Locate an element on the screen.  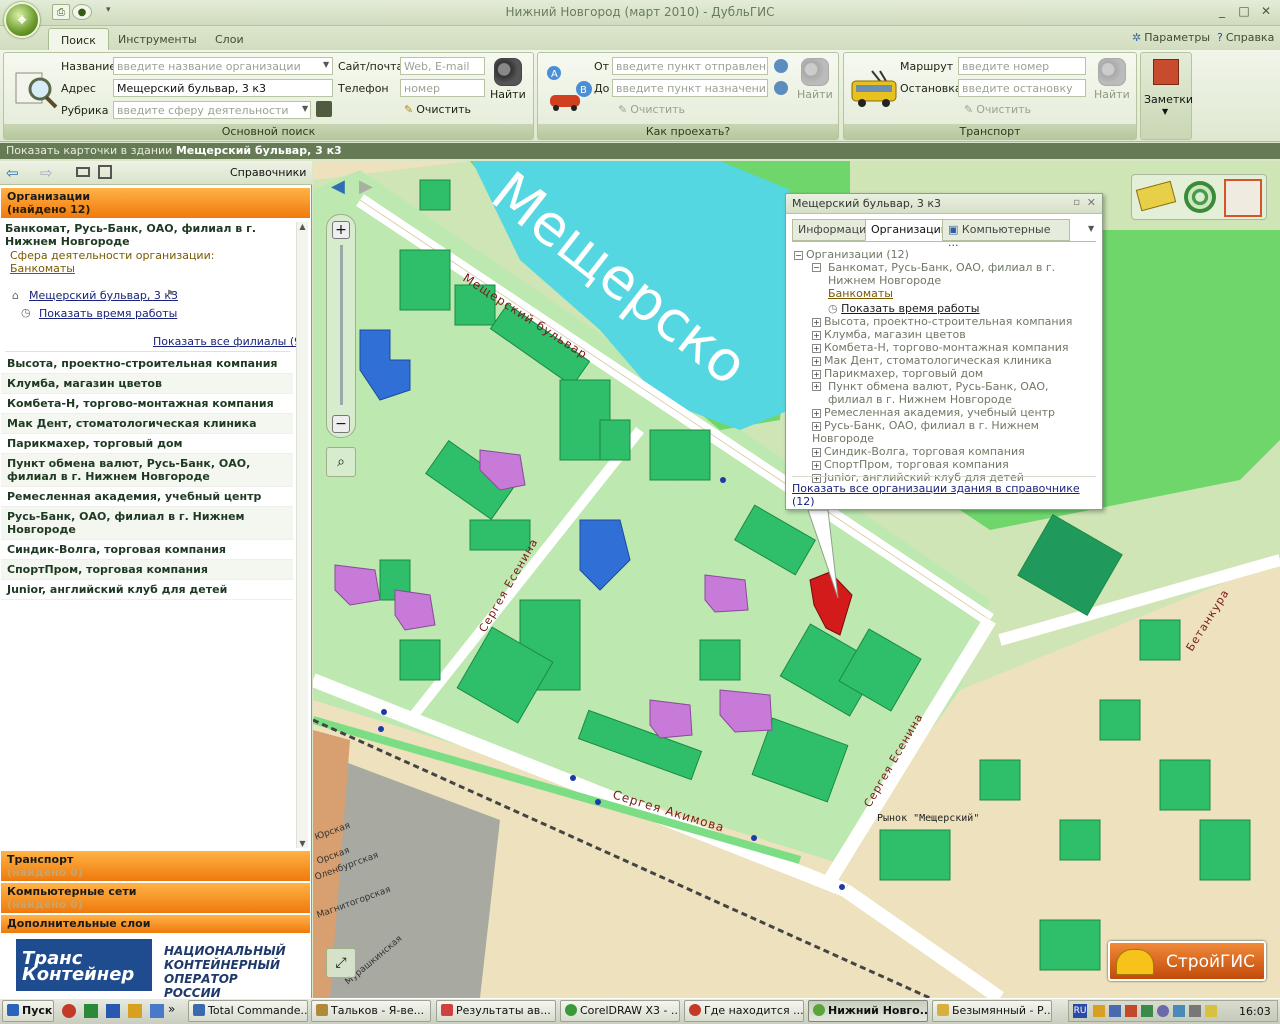
magnify-tool-icon: ⌕ is located at coordinates (341, 462).